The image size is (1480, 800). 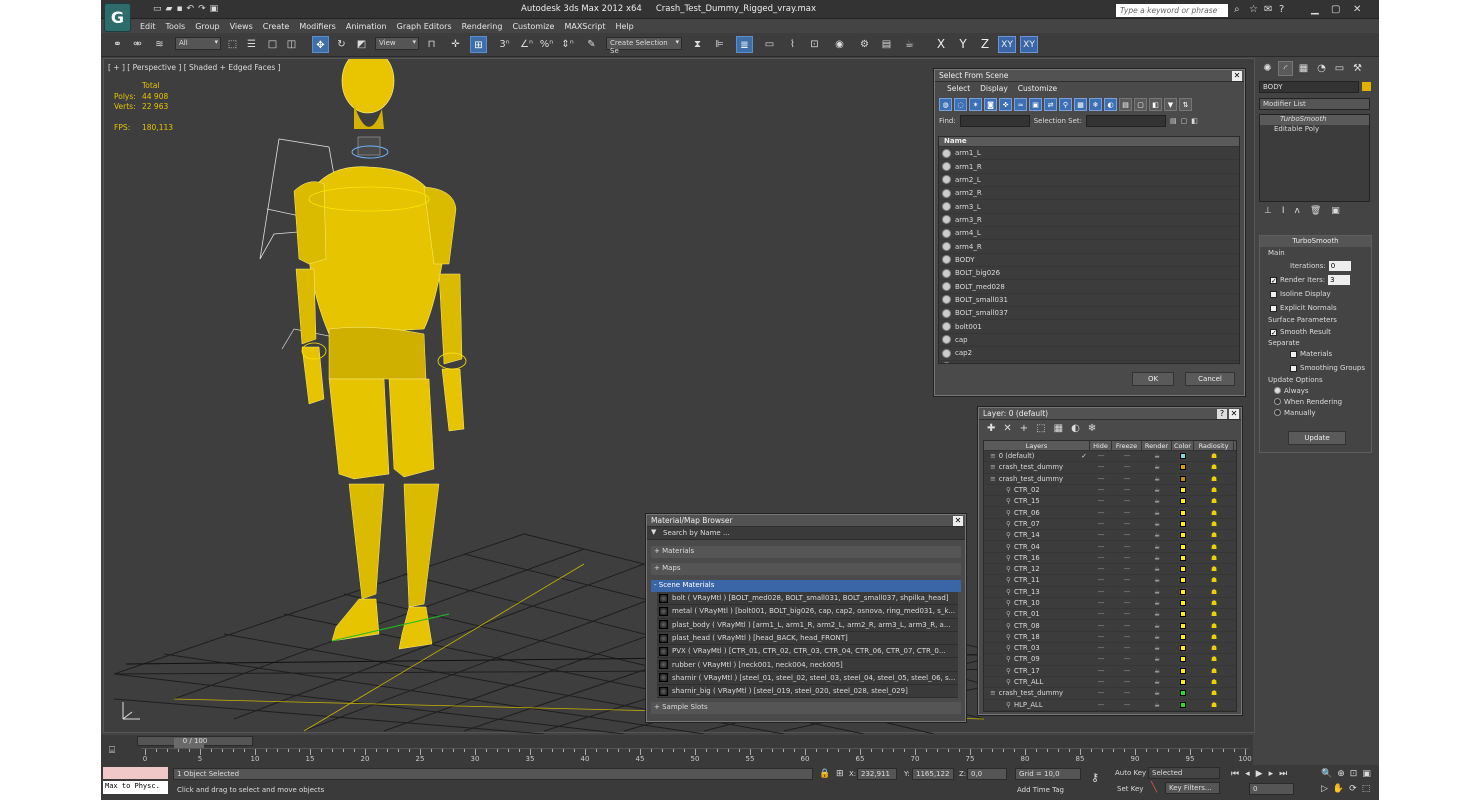 I want to click on pin-stack-icon: ⊥, so click(x=1268, y=211).